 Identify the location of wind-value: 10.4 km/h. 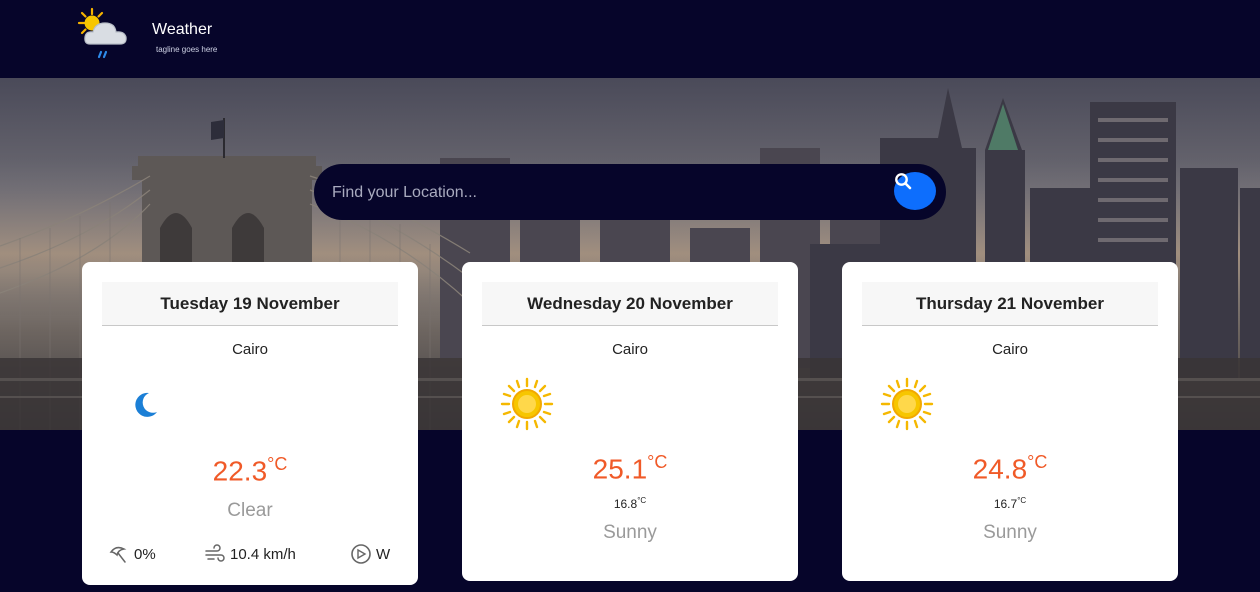
(263, 554).